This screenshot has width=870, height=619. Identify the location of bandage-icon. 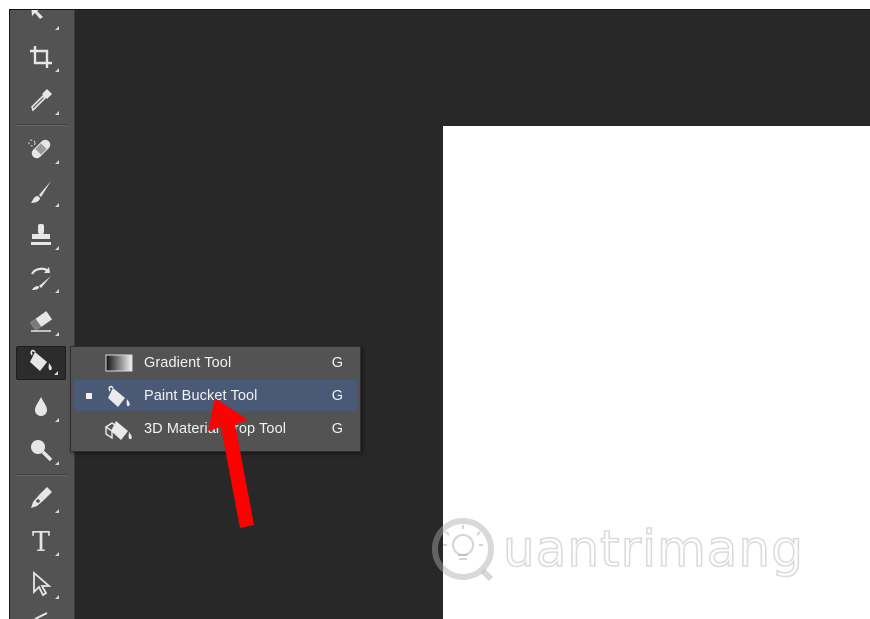
(41, 151).